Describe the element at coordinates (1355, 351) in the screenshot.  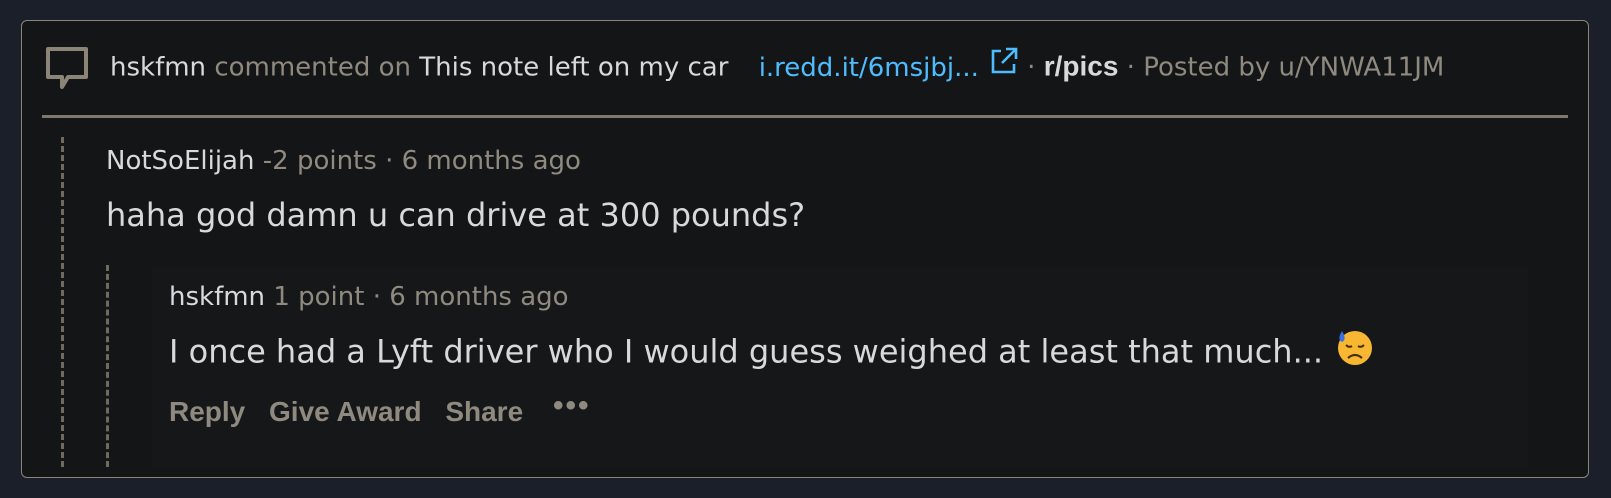
I see `downcast-face-with-sweat-emoji` at that location.